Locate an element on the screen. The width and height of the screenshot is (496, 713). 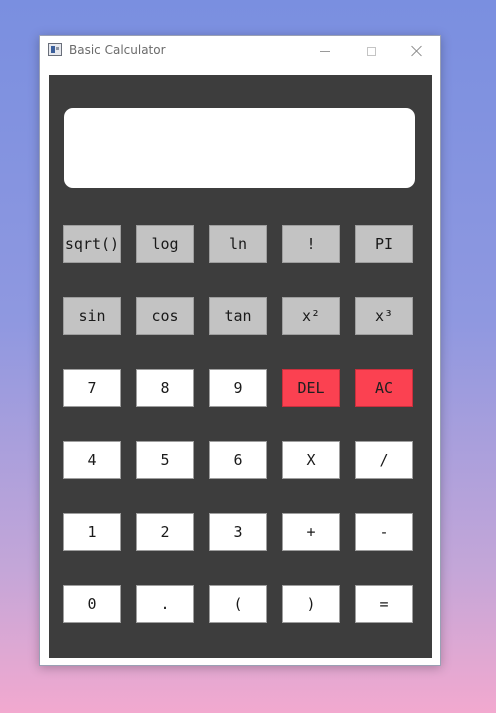
digit-9-button: 9 is located at coordinates (238, 388).